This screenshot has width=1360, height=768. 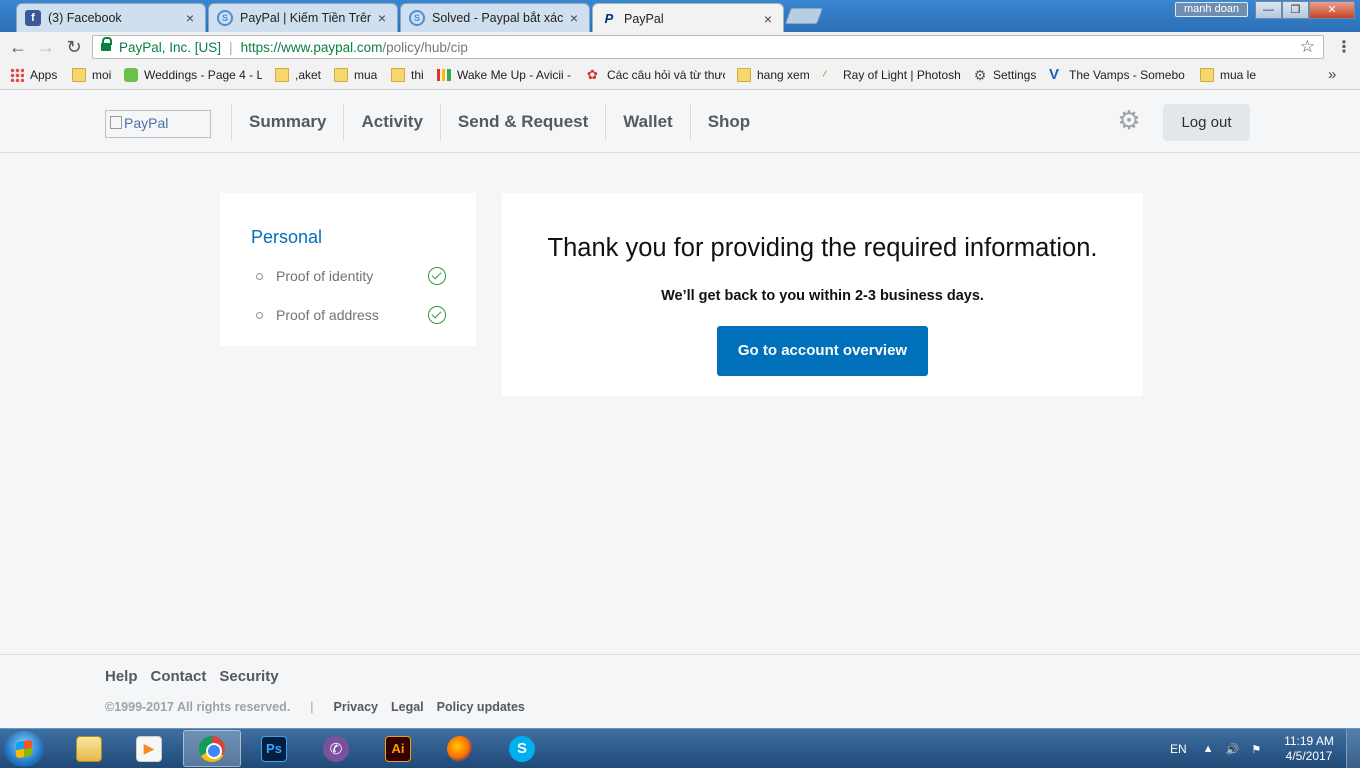 What do you see at coordinates (24, 749) in the screenshot?
I see `start-button` at bounding box center [24, 749].